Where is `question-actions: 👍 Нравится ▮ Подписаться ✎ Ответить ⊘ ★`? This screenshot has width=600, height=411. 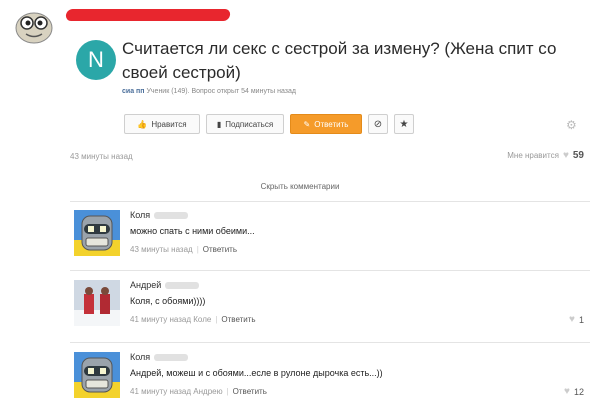
question-actions: 👍 Нравится ▮ Подписаться ✎ Ответить ⊘ ★ is located at coordinates (269, 124).